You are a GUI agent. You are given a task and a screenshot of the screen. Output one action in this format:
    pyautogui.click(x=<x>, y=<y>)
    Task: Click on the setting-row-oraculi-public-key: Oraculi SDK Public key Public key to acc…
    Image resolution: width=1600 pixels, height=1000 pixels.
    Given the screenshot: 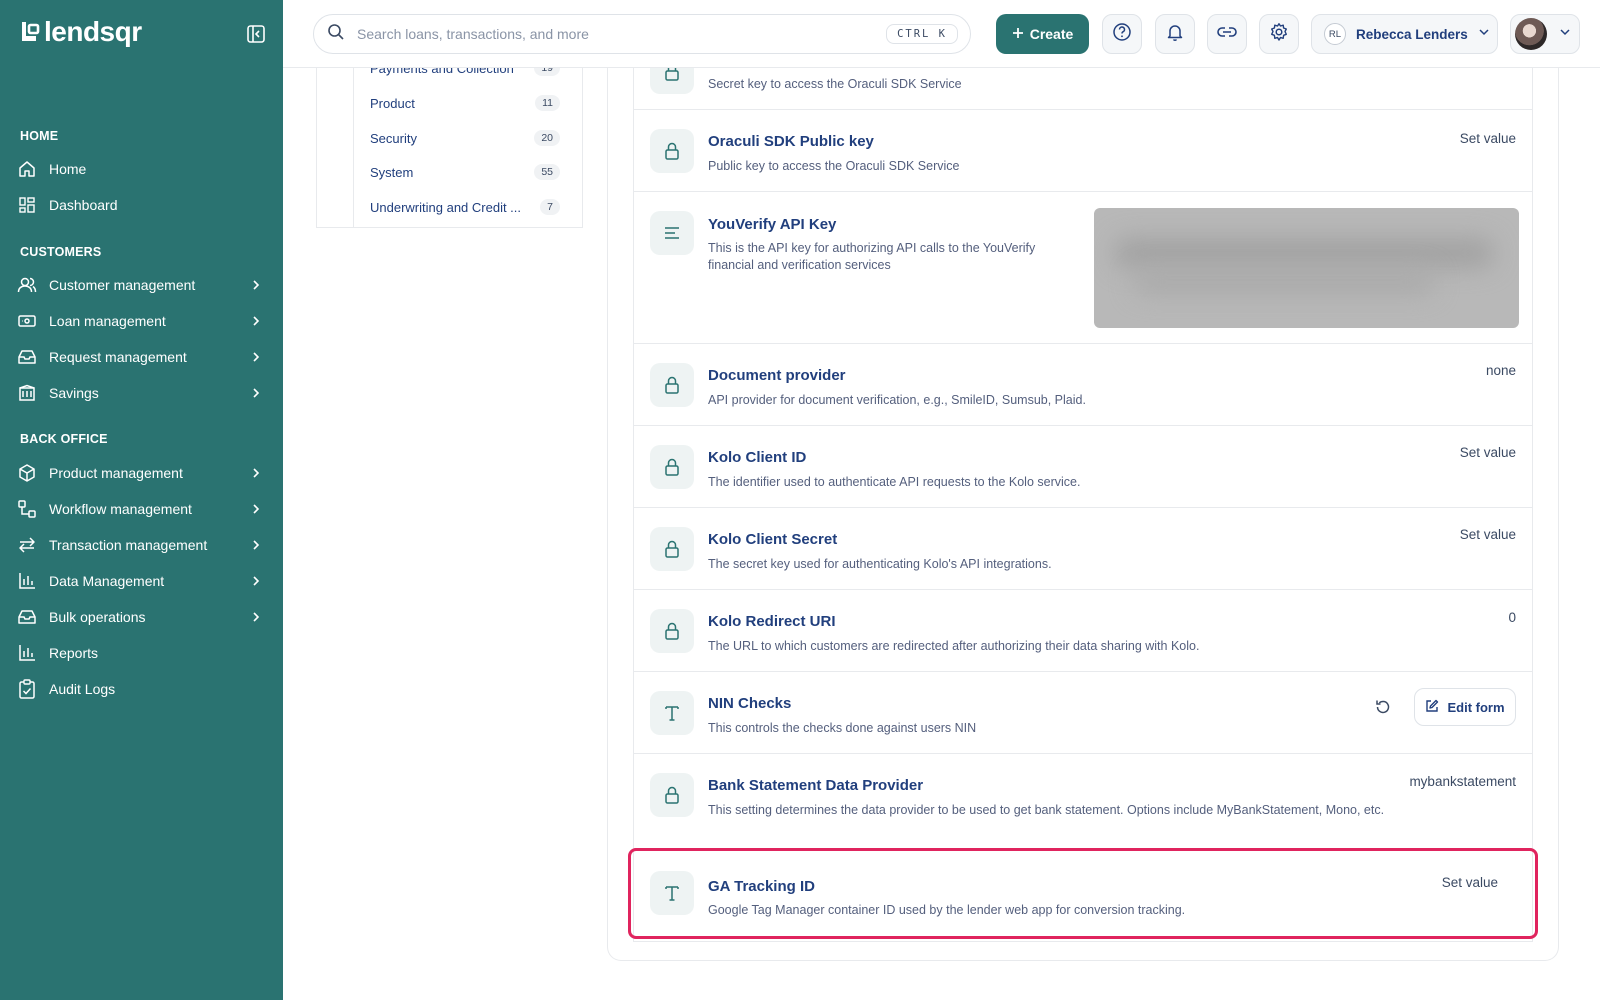 What is the action you would take?
    pyautogui.click(x=1083, y=151)
    